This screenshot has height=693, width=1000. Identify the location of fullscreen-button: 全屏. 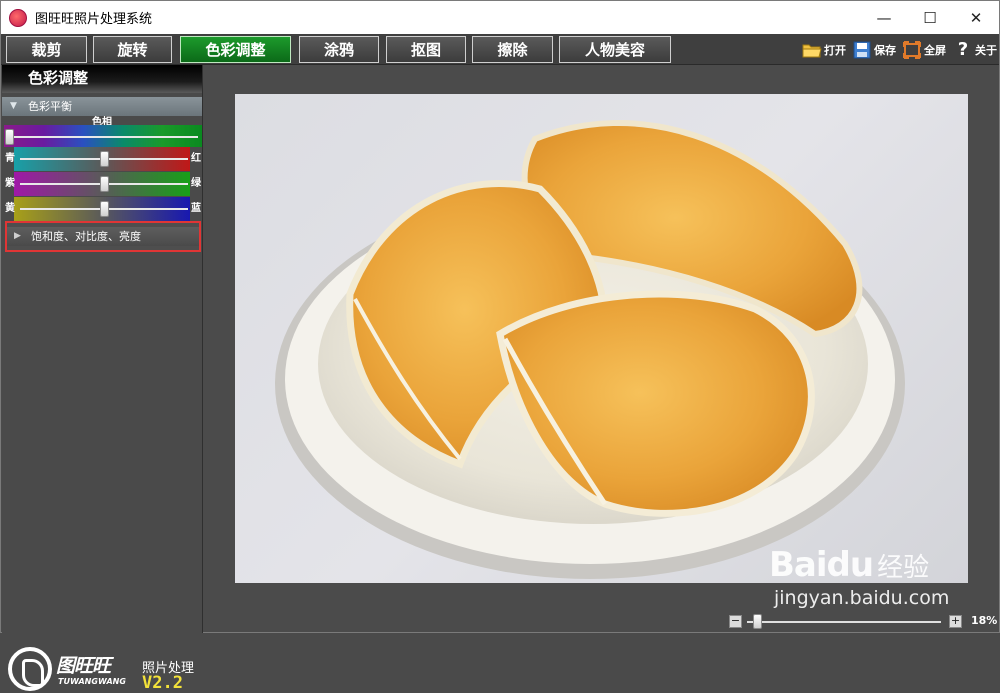
(924, 49).